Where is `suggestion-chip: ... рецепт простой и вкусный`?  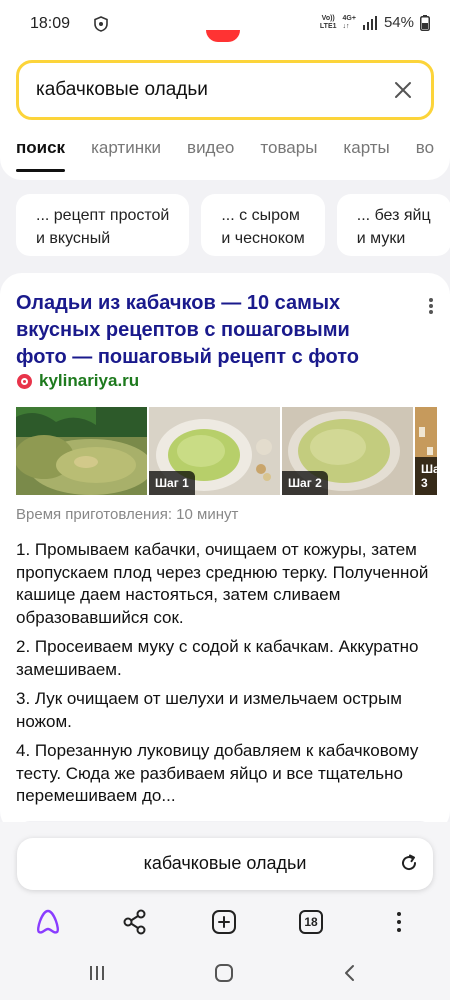
suggestion-chip: ... рецепт простой и вкусный is located at coordinates (103, 225).